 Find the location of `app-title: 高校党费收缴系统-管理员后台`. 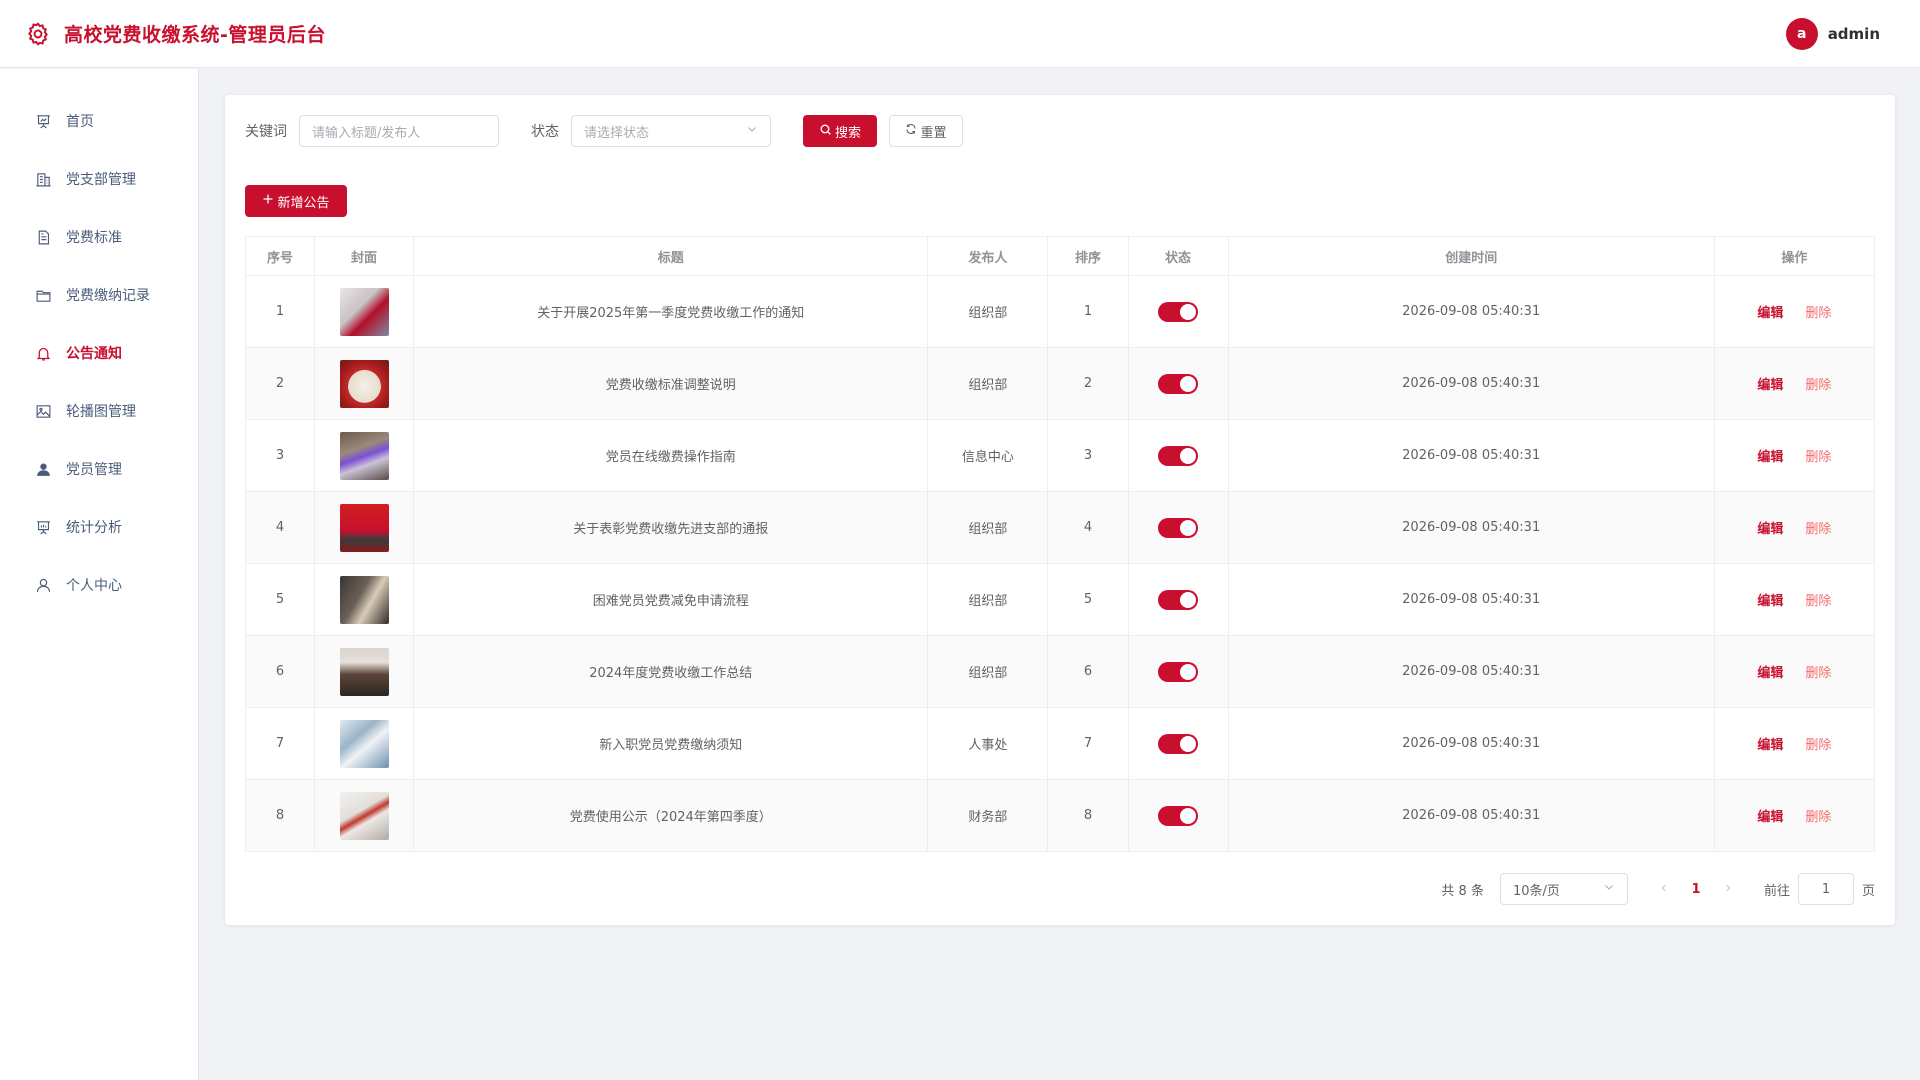

app-title: 高校党费收缴系统-管理员后台 is located at coordinates (195, 35).